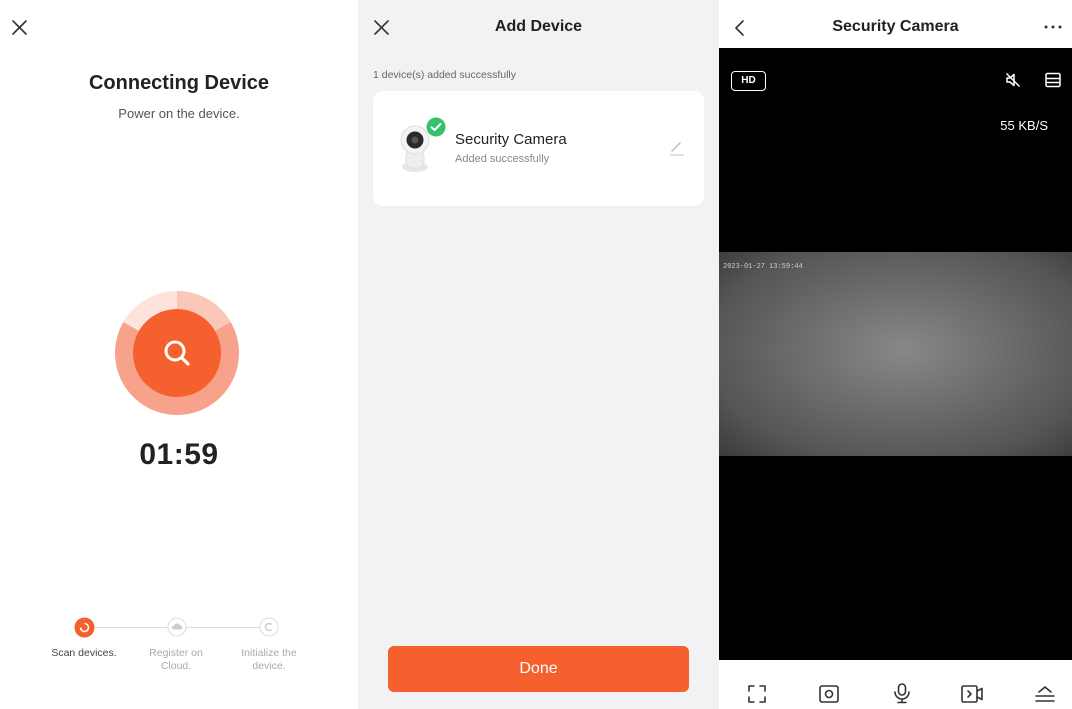 Image resolution: width=1072 pixels, height=709 pixels. I want to click on expand-menu-icon, so click(1045, 694).